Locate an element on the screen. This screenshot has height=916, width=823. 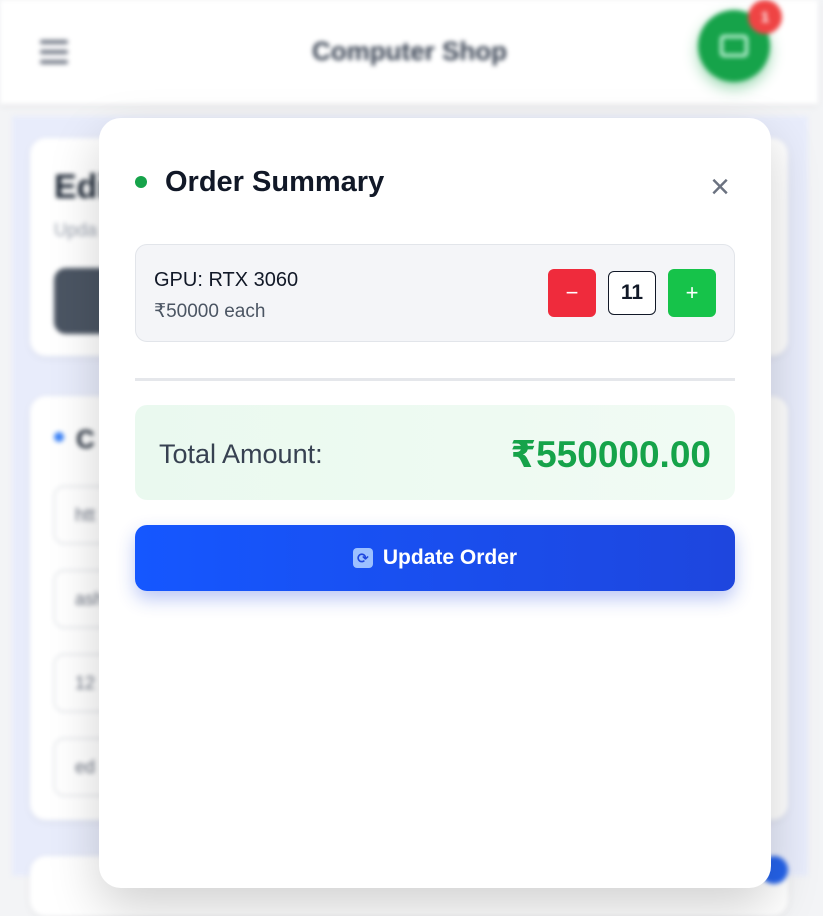
order-item: GPU: RTX 3060 ₹50000 each − 11 + is located at coordinates (435, 293).